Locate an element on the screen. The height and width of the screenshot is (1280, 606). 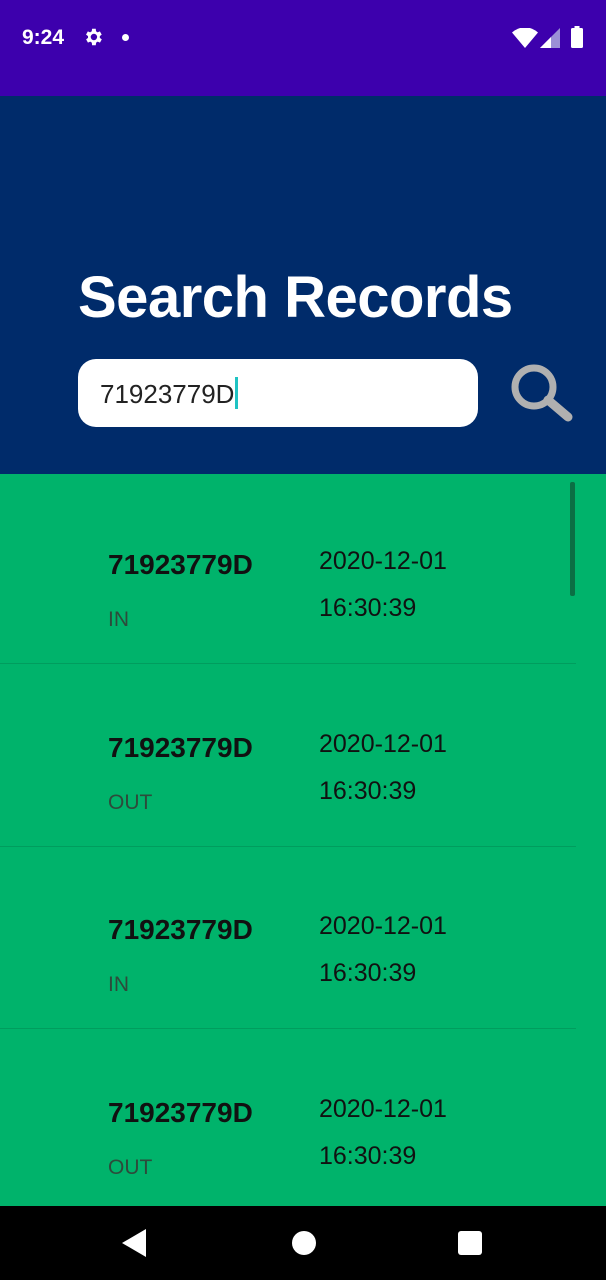
gear-icon is located at coordinates (94, 37).